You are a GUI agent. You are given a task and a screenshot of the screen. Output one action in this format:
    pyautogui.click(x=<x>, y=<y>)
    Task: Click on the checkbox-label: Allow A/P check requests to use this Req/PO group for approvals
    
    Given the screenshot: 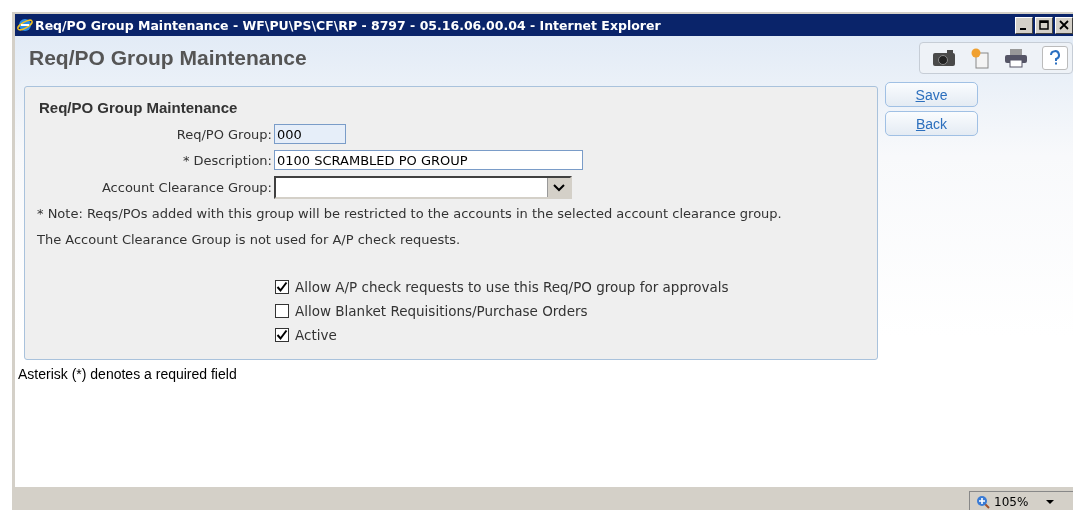 What is the action you would take?
    pyautogui.click(x=512, y=287)
    